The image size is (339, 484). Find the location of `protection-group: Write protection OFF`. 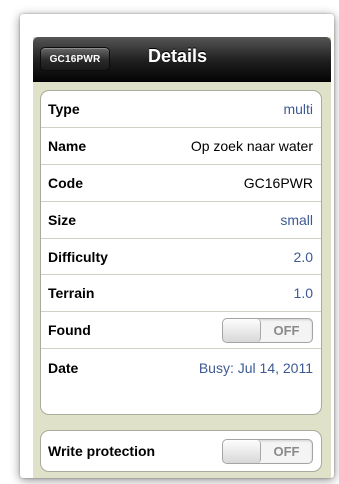

protection-group: Write protection OFF is located at coordinates (181, 451).